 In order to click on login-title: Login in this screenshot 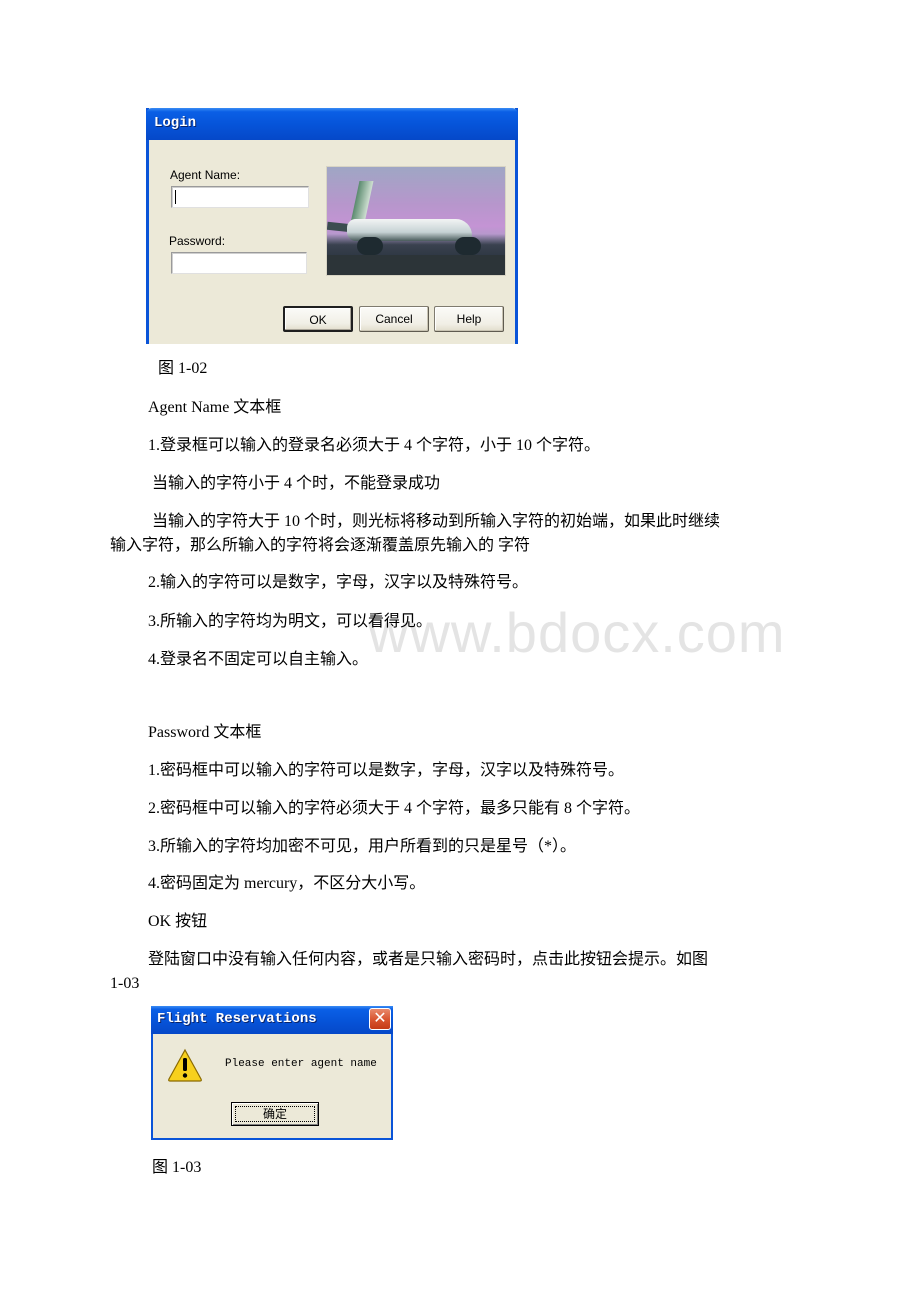, I will do `click(175, 123)`.